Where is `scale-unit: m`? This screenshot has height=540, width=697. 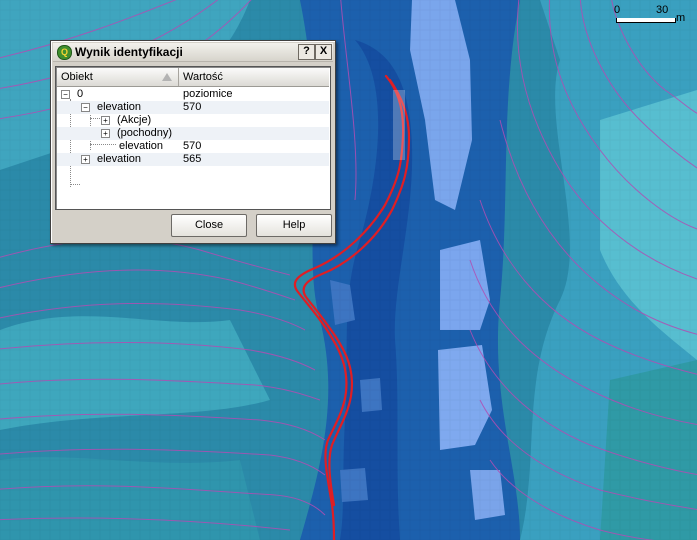 scale-unit: m is located at coordinates (681, 18).